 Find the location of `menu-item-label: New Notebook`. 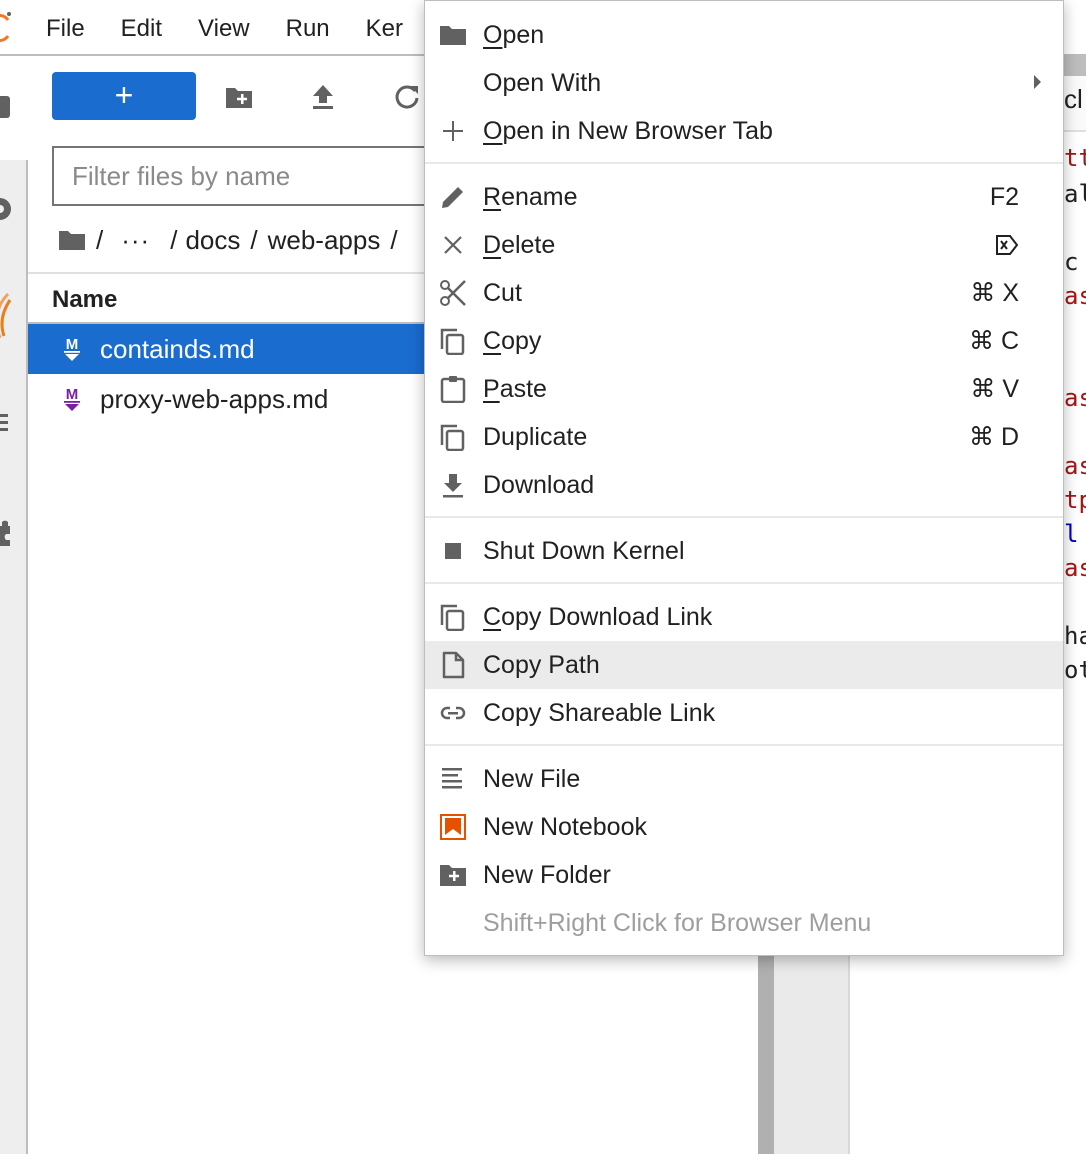

menu-item-label: New Notebook is located at coordinates (565, 826).